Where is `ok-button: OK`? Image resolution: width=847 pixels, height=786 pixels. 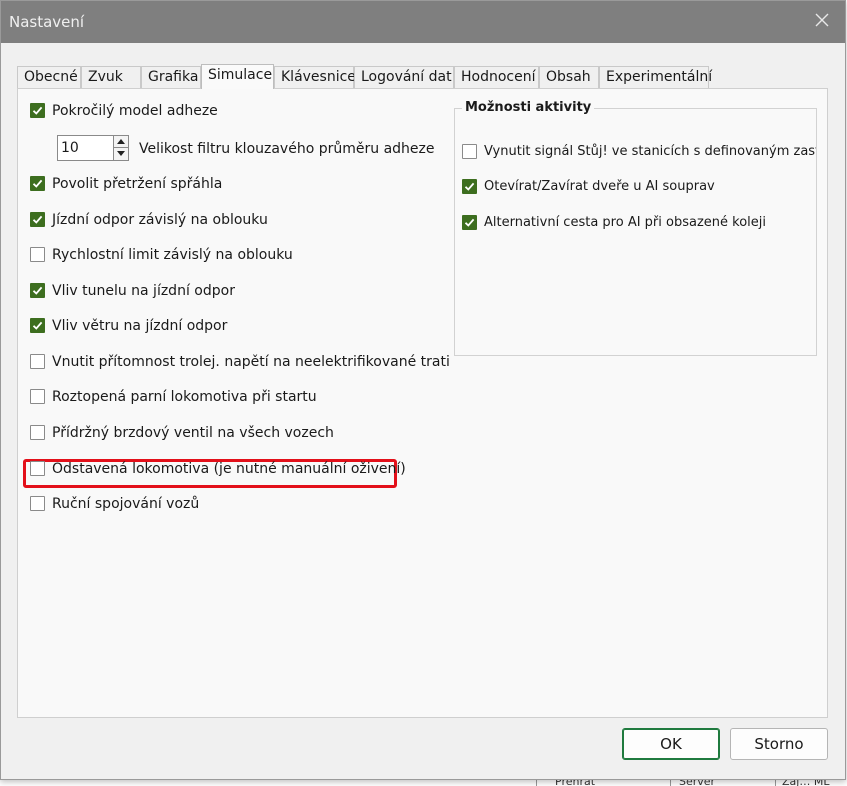
ok-button: OK is located at coordinates (671, 744).